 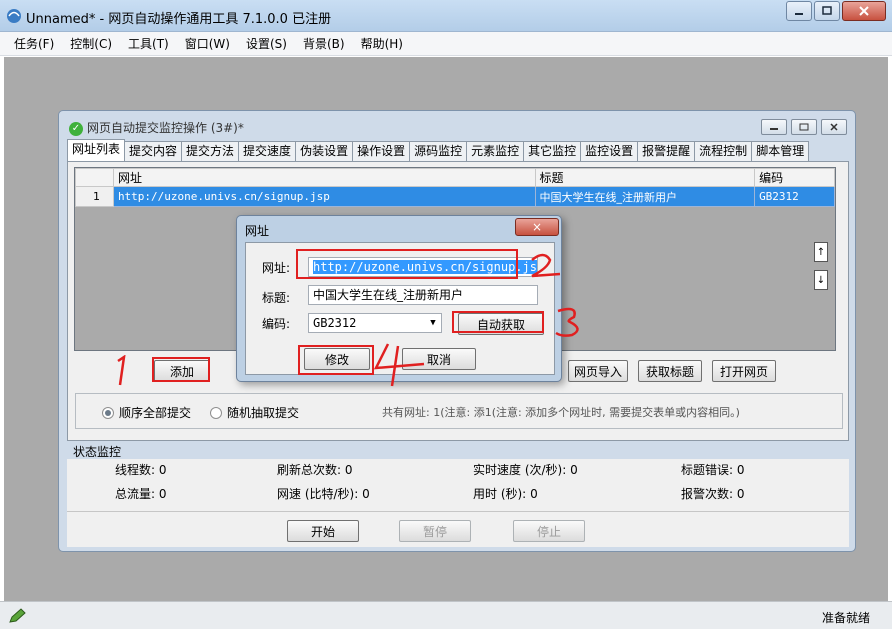 What do you see at coordinates (34, 43) in the screenshot?
I see `menu-task: 任务(F)` at bounding box center [34, 43].